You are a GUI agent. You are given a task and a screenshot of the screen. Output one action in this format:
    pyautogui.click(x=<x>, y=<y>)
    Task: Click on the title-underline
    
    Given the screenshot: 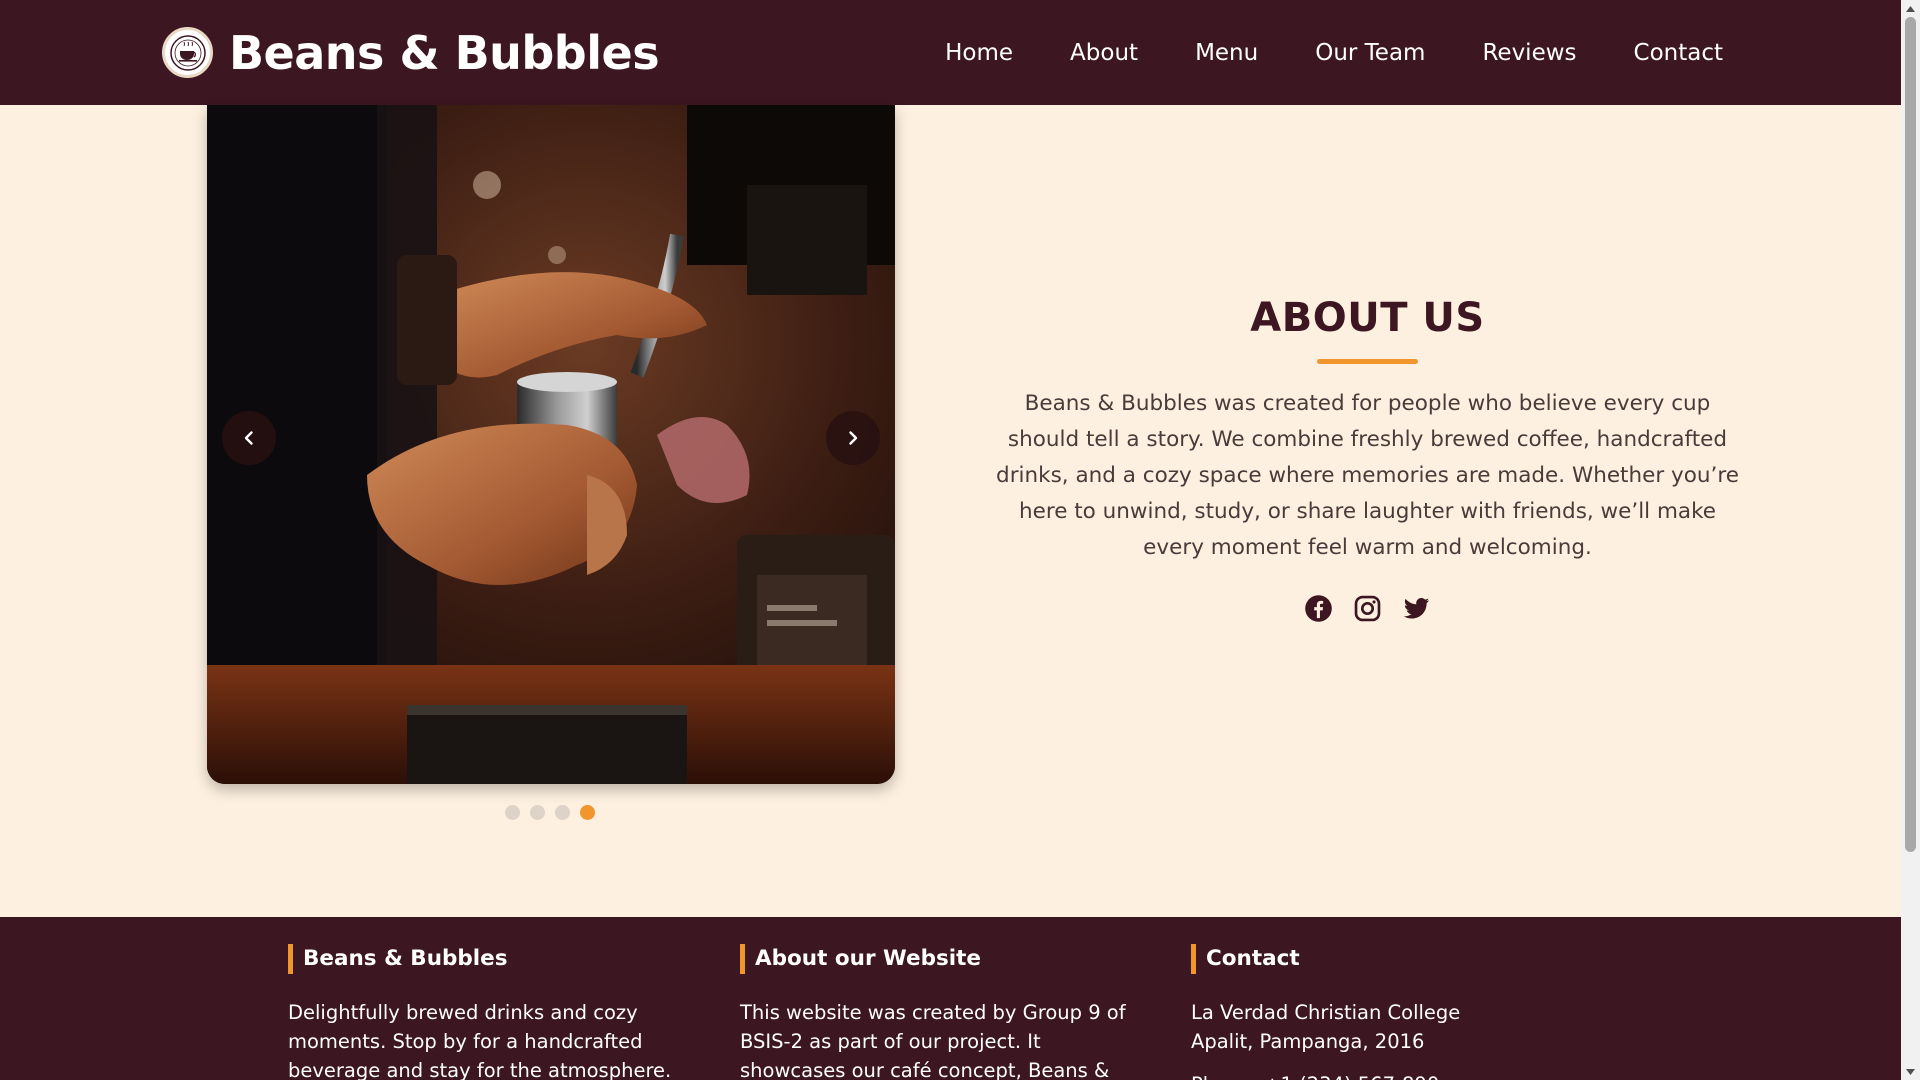 What is the action you would take?
    pyautogui.click(x=1367, y=361)
    